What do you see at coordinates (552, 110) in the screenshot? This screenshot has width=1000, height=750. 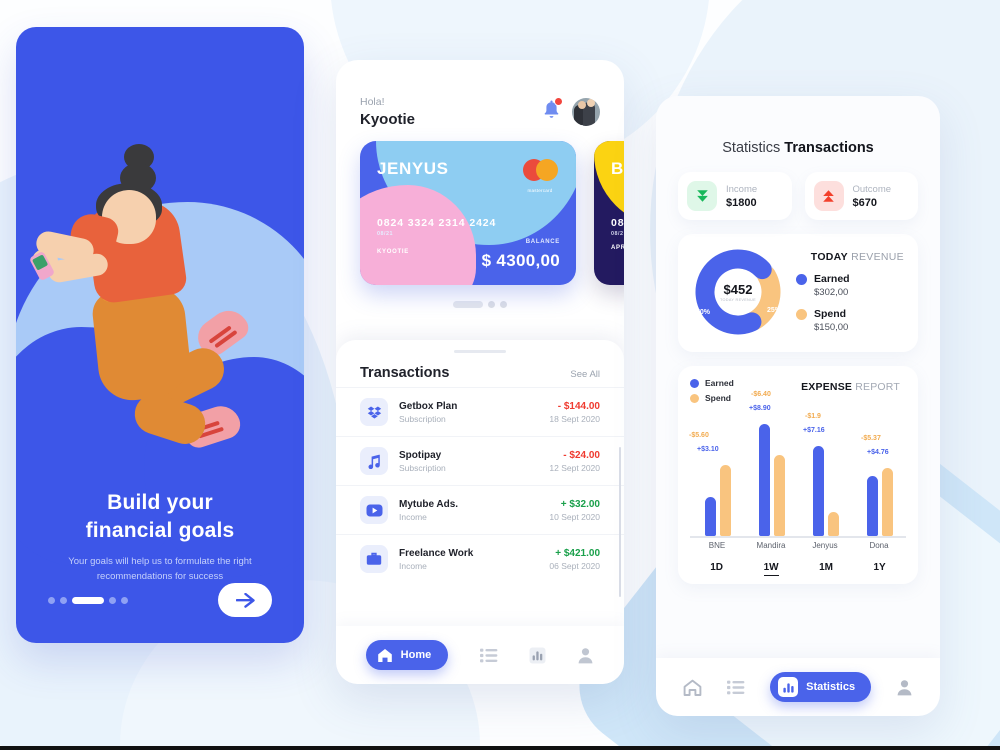 I see `notifications-button` at bounding box center [552, 110].